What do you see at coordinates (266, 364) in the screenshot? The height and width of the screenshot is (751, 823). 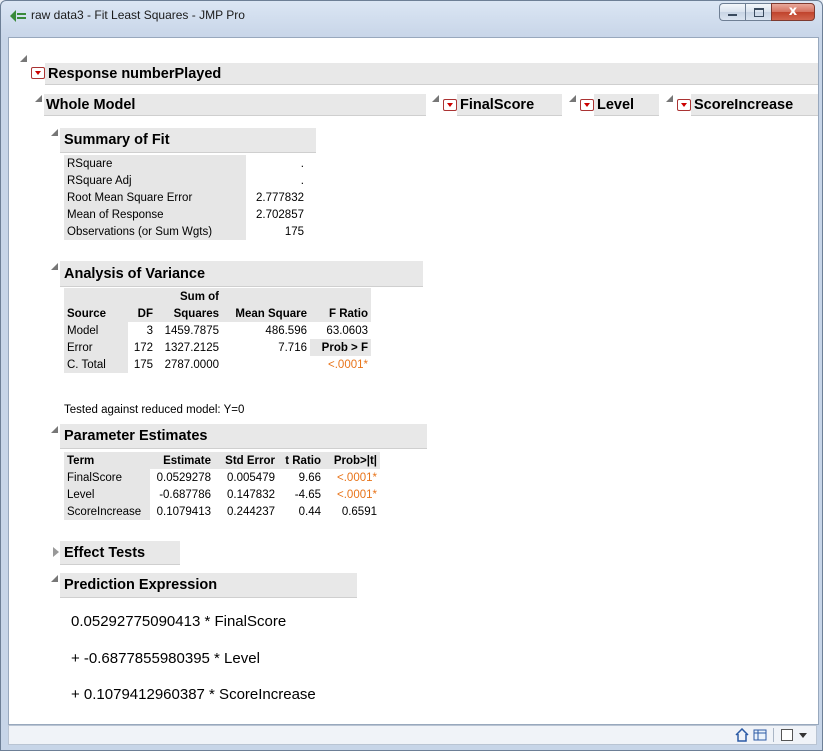 I see `ms-cell` at bounding box center [266, 364].